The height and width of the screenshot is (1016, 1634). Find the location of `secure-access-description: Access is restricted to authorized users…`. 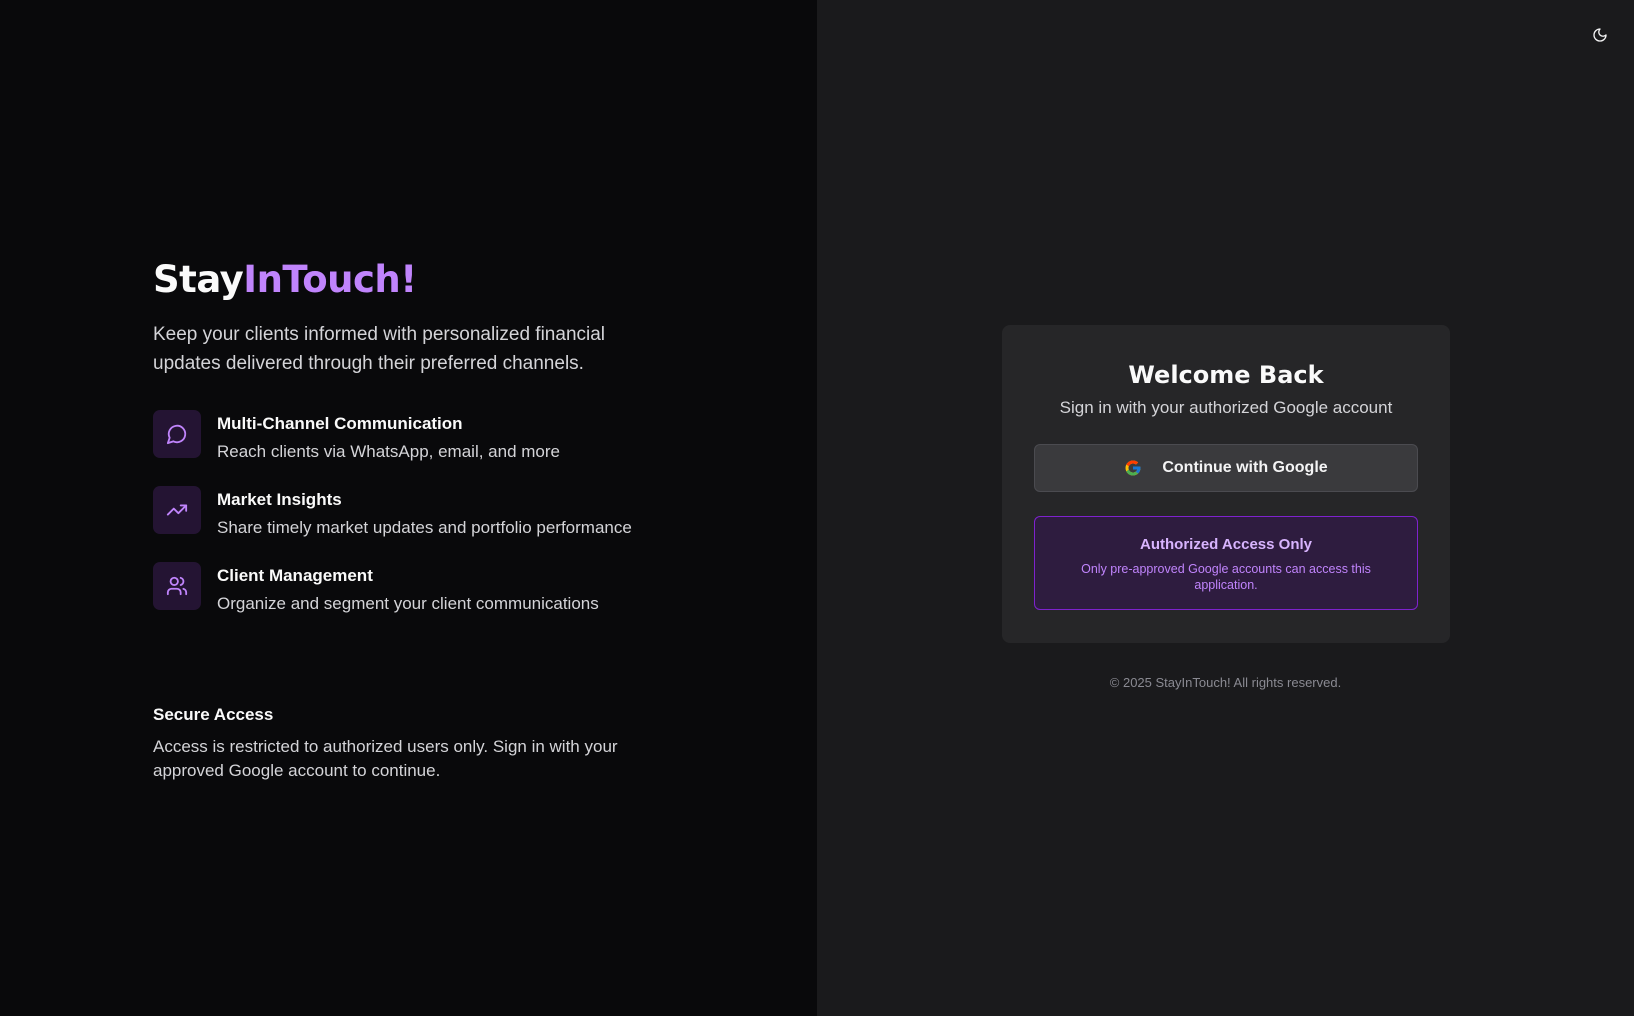

secure-access-description: Access is restricted to authorized users… is located at coordinates (385, 758).